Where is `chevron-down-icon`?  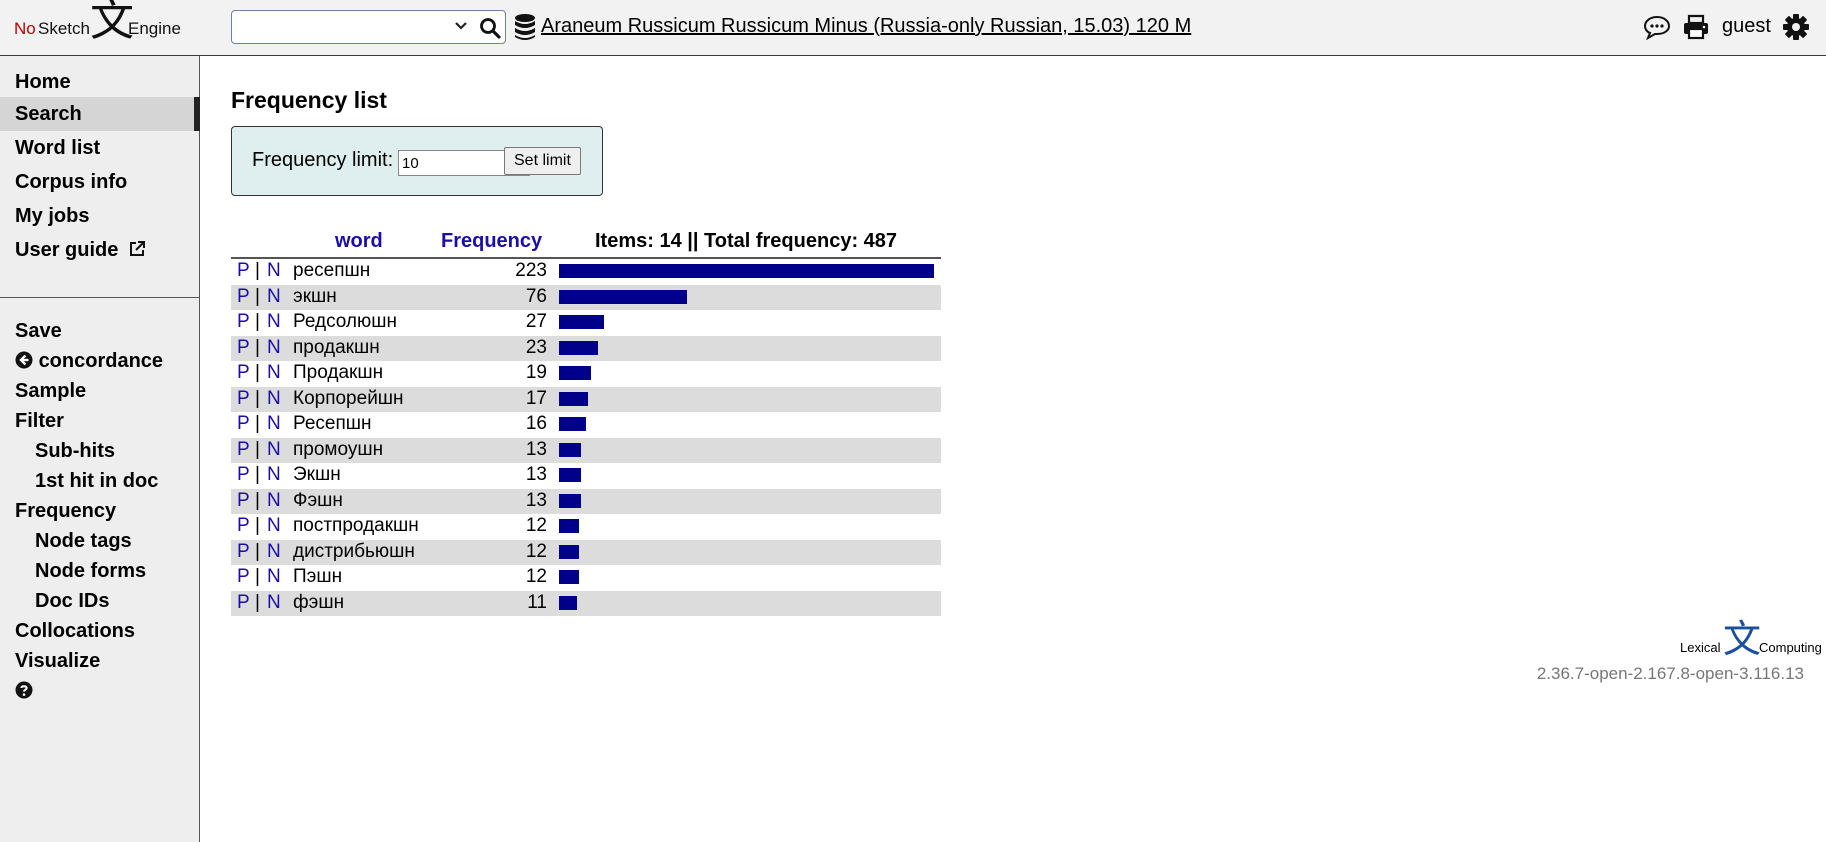
chevron-down-icon is located at coordinates (461, 26).